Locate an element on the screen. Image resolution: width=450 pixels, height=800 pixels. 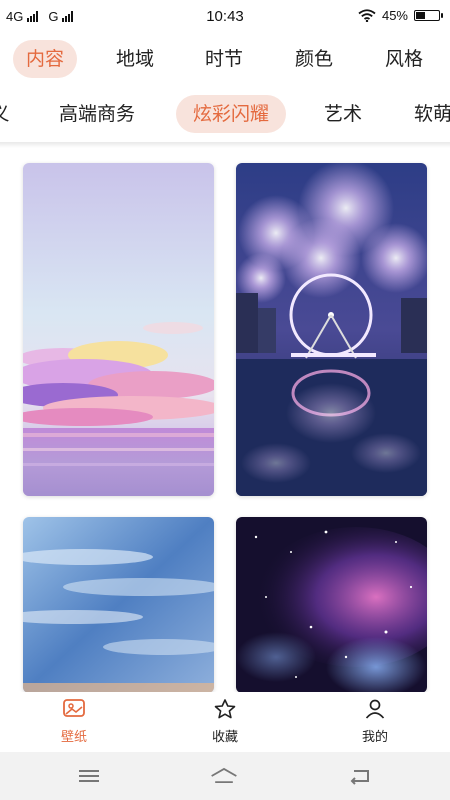
secondary-category-tabs: 义 高端商务 炫彩闪耀 艺术 软萌 is located at coordinates (225, 115).